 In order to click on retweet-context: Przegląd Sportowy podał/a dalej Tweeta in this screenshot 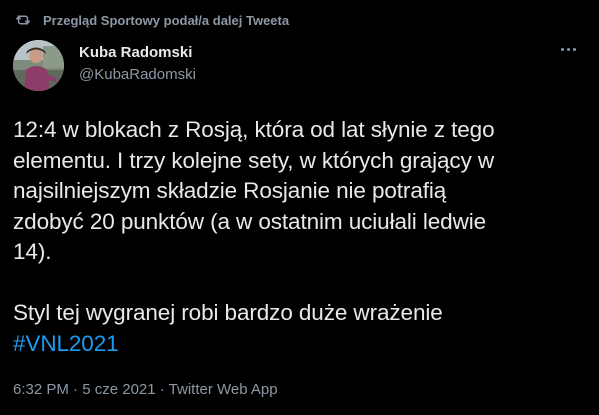, I will do `click(151, 20)`.